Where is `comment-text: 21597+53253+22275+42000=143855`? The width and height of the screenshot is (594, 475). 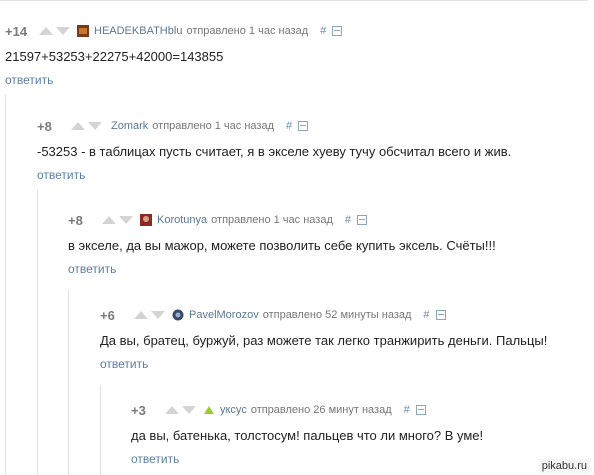 comment-text: 21597+53253+22275+42000=143855 is located at coordinates (114, 56).